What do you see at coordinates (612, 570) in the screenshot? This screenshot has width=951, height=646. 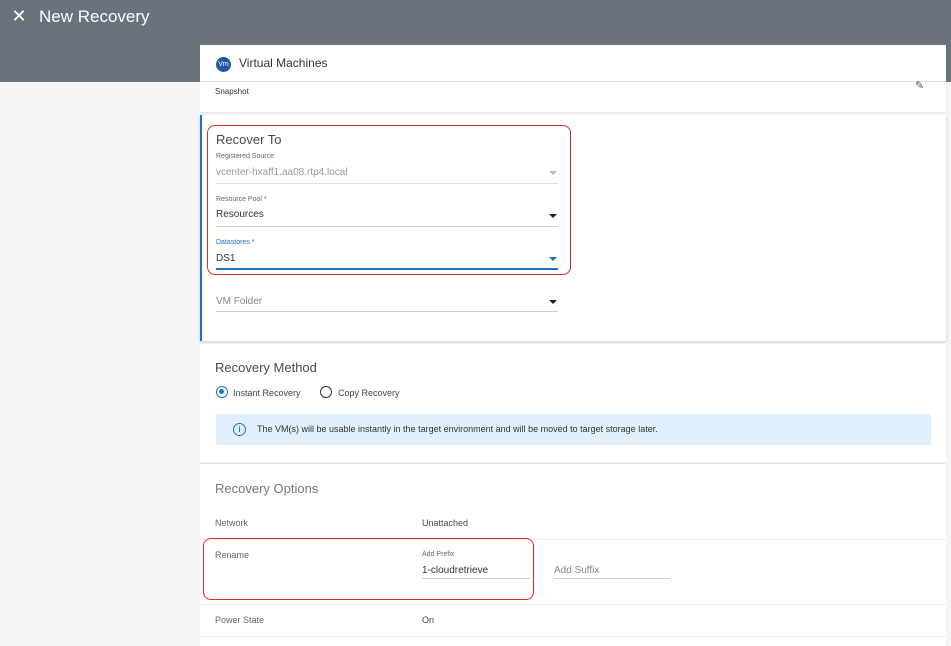 I see `add-suffix-input` at bounding box center [612, 570].